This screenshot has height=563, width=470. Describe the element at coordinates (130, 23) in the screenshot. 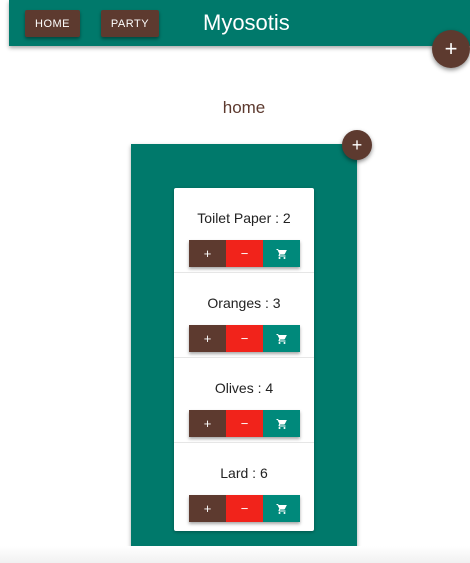

I see `nav-party-button: PARTY` at that location.